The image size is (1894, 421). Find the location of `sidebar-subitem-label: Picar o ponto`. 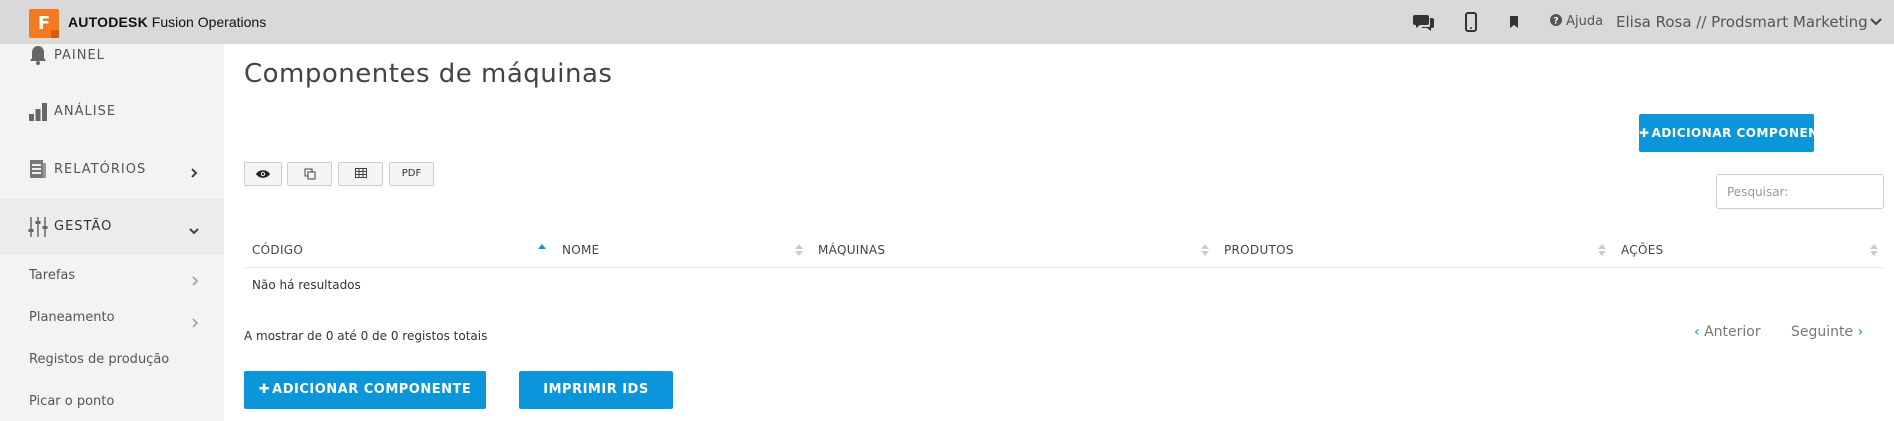

sidebar-subitem-label: Picar o ponto is located at coordinates (72, 401).